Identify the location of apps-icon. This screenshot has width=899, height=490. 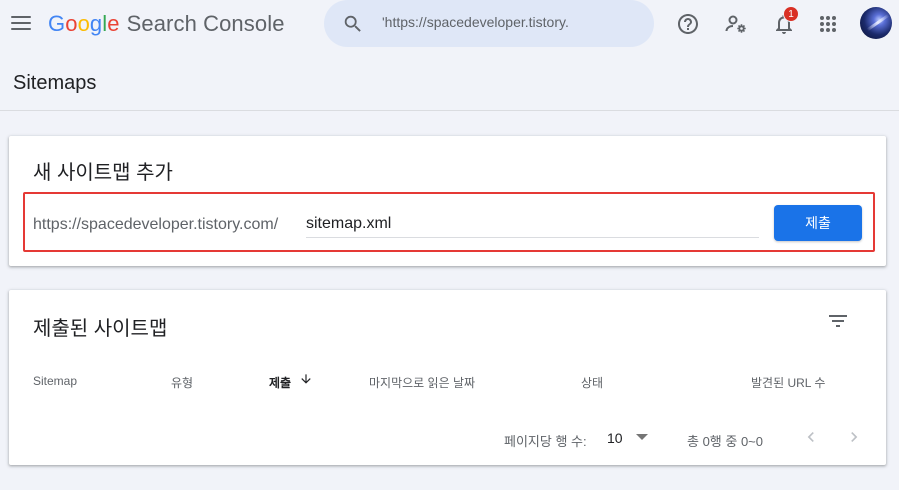
(828, 24).